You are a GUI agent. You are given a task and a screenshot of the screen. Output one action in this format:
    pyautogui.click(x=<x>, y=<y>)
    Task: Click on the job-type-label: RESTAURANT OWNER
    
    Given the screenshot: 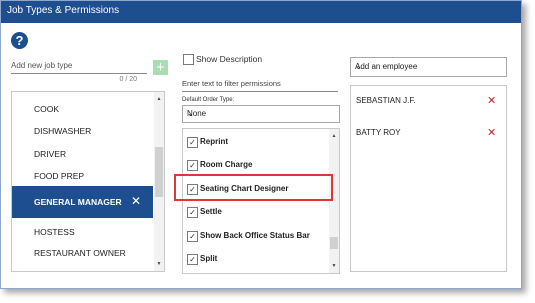 What is the action you would take?
    pyautogui.click(x=80, y=253)
    